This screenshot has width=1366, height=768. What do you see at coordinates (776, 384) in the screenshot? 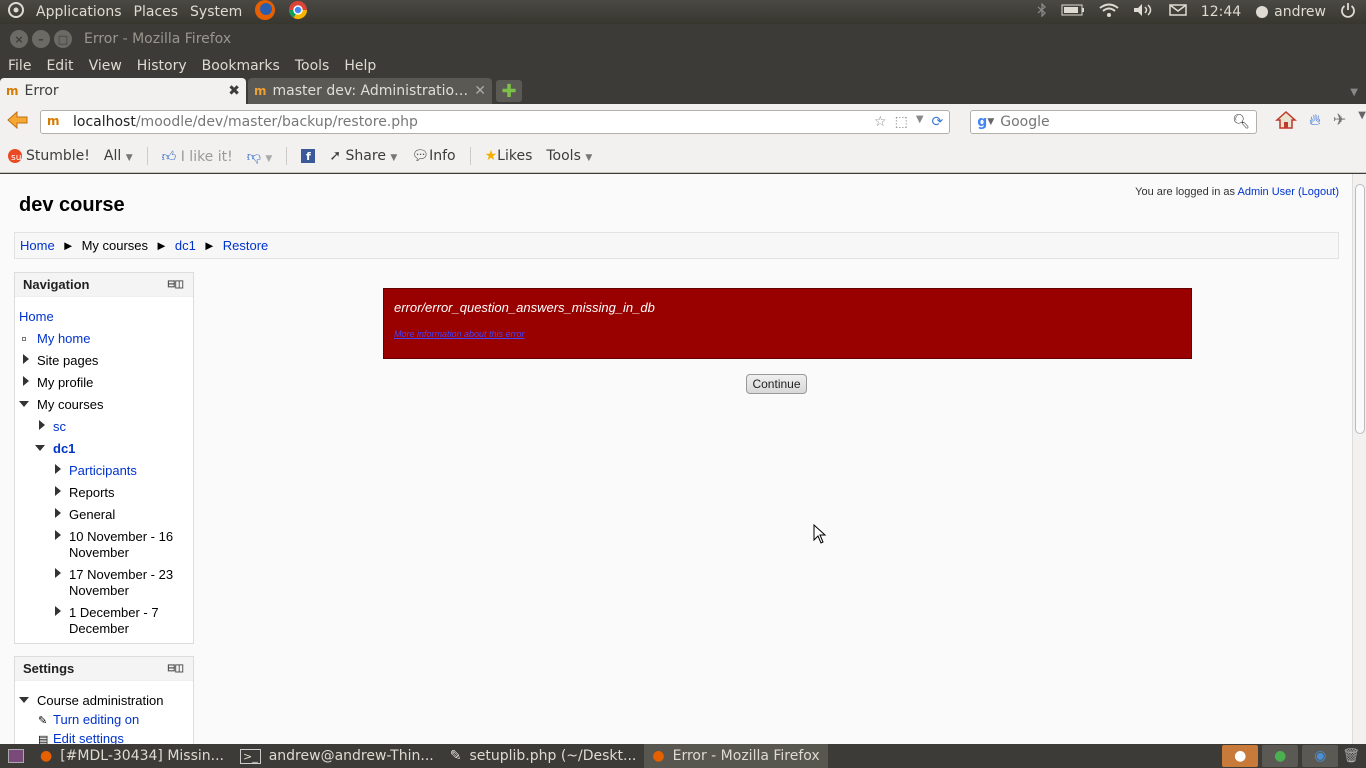
I see `continue-button: Continue` at bounding box center [776, 384].